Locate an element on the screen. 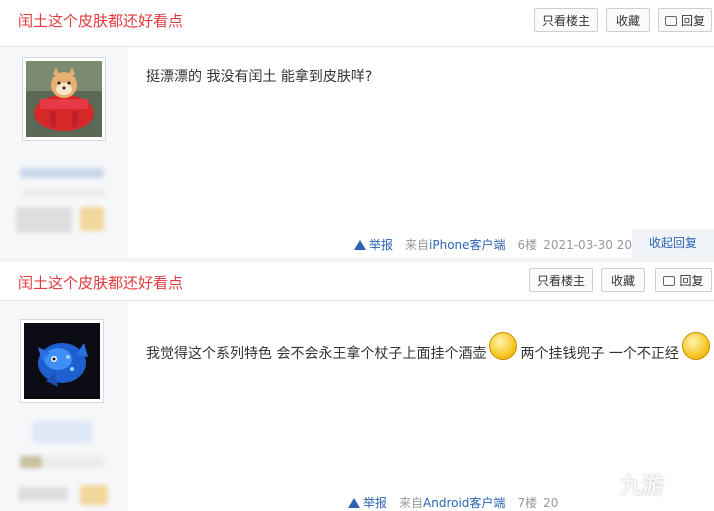 The image size is (714, 511). collapse-replies-button: 收起回复 is located at coordinates (673, 243).